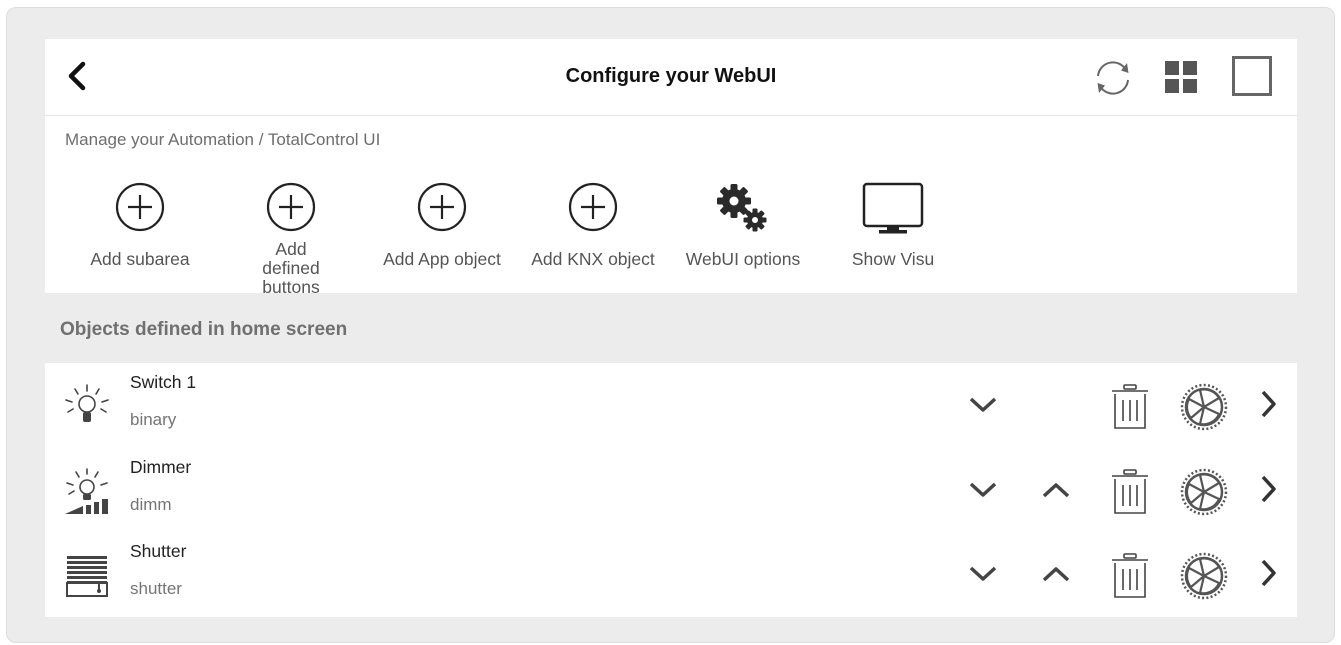 The width and height of the screenshot is (1341, 645). Describe the element at coordinates (442, 259) in the screenshot. I see `add-app-object-label: Add App object` at that location.